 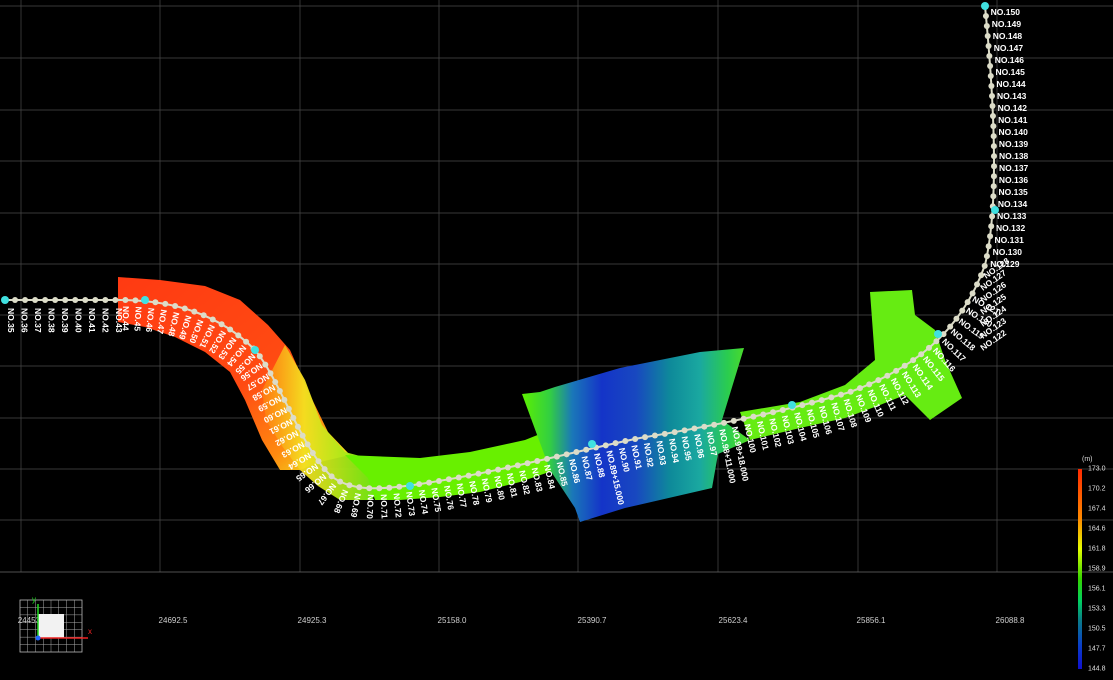 I want to click on axis-gizmo: y x, so click(x=56, y=623).